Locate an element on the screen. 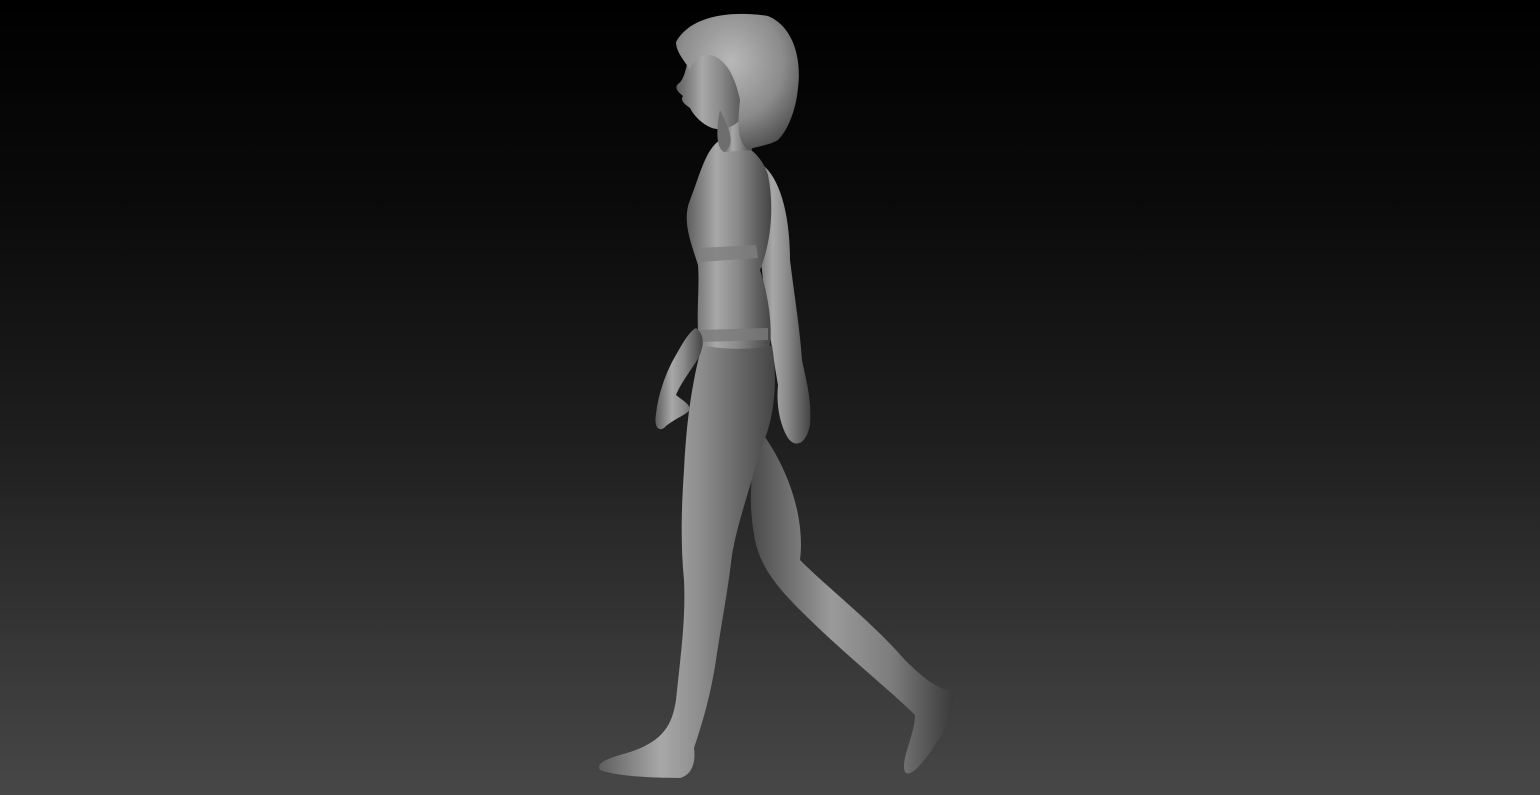  back-leg is located at coordinates (852, 602).